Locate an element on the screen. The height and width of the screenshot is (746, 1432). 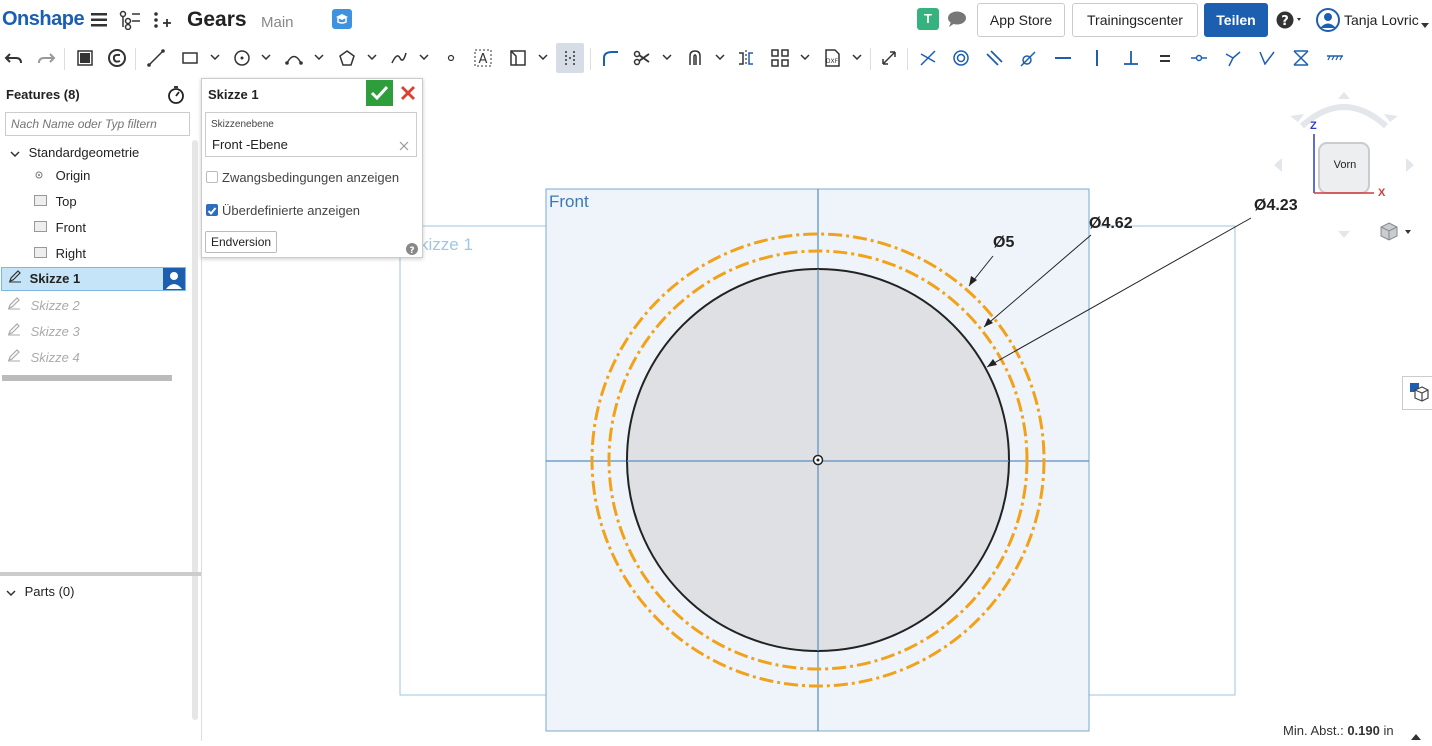
user-name: Tanja Lovric is located at coordinates (1381, 20).